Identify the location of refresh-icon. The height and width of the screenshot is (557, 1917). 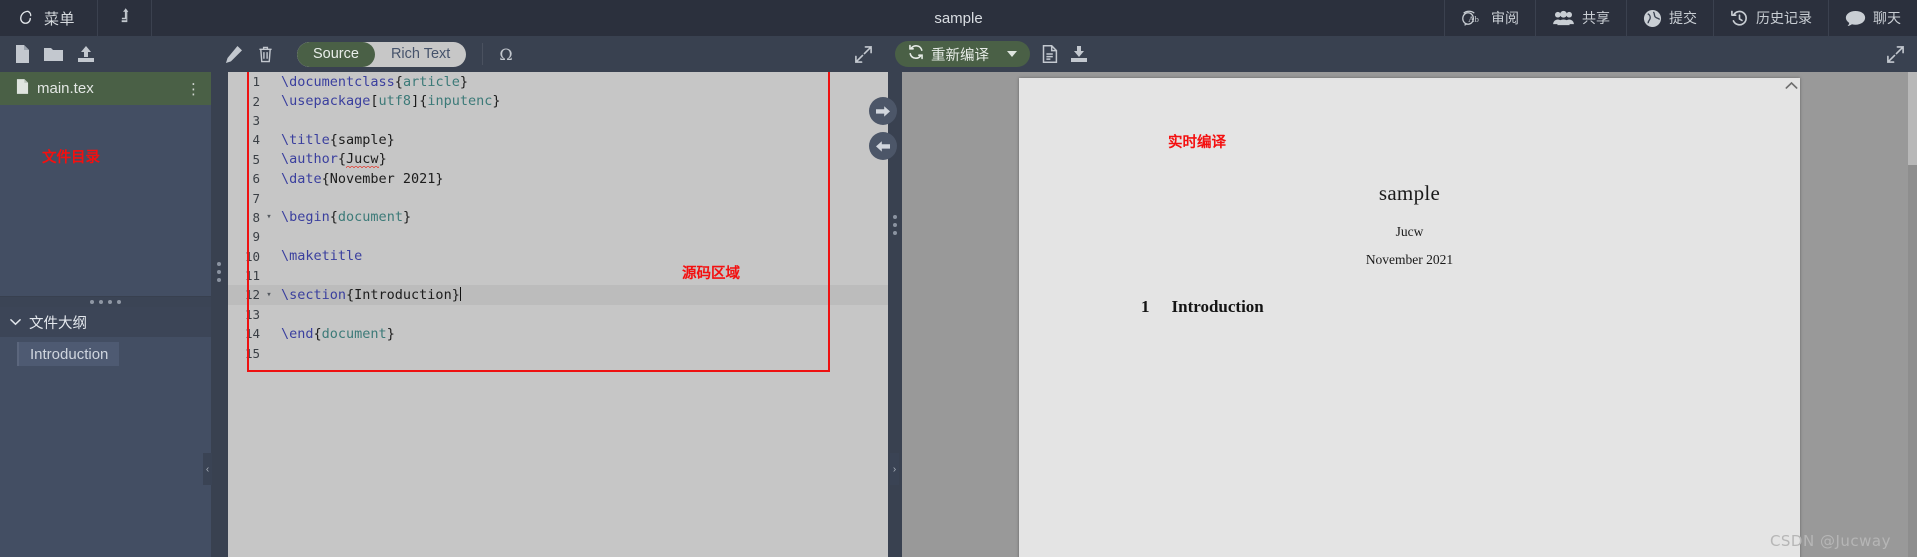
(916, 54).